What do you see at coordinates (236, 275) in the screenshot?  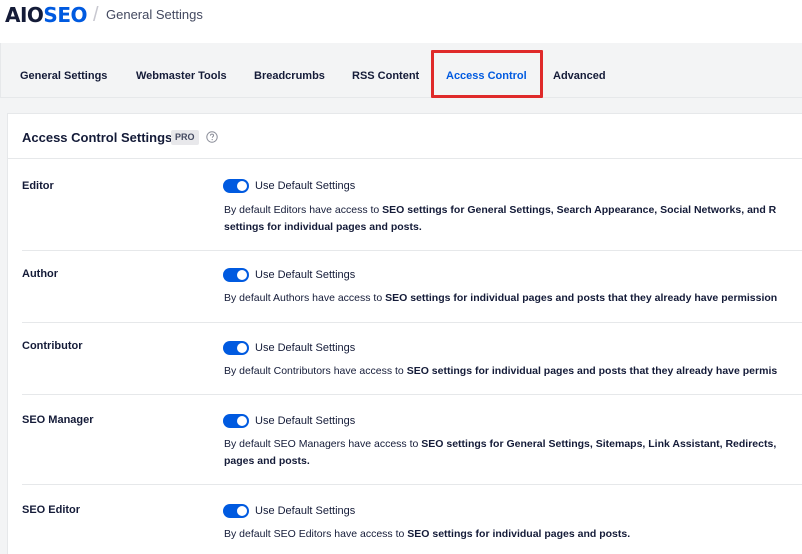 I see `toggle-author` at bounding box center [236, 275].